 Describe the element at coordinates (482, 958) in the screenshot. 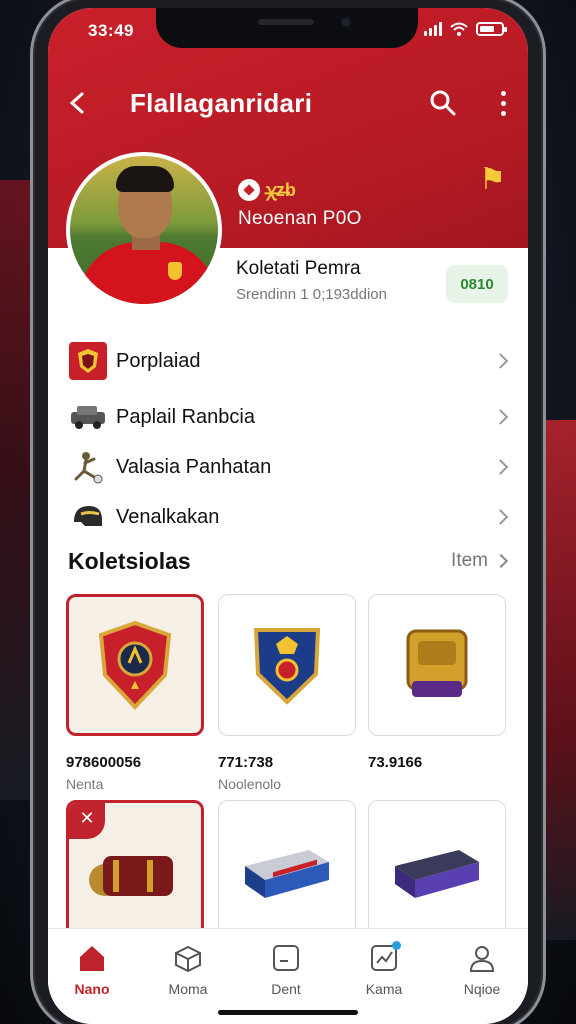

I see `user-icon` at that location.